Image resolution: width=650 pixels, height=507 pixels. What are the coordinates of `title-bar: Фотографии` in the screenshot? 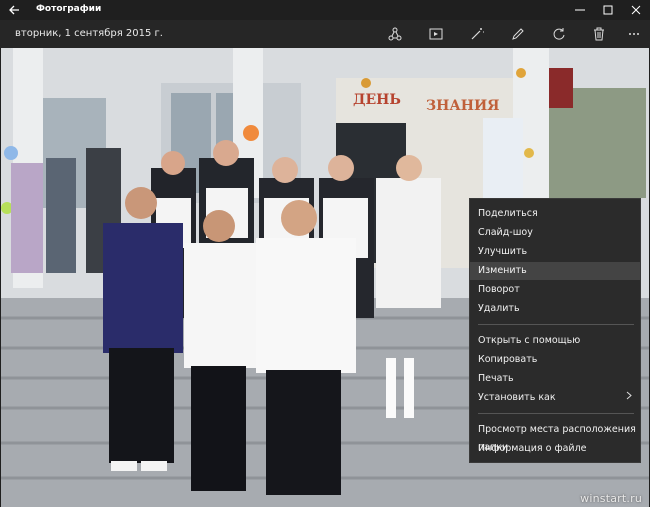 It's located at (325, 10).